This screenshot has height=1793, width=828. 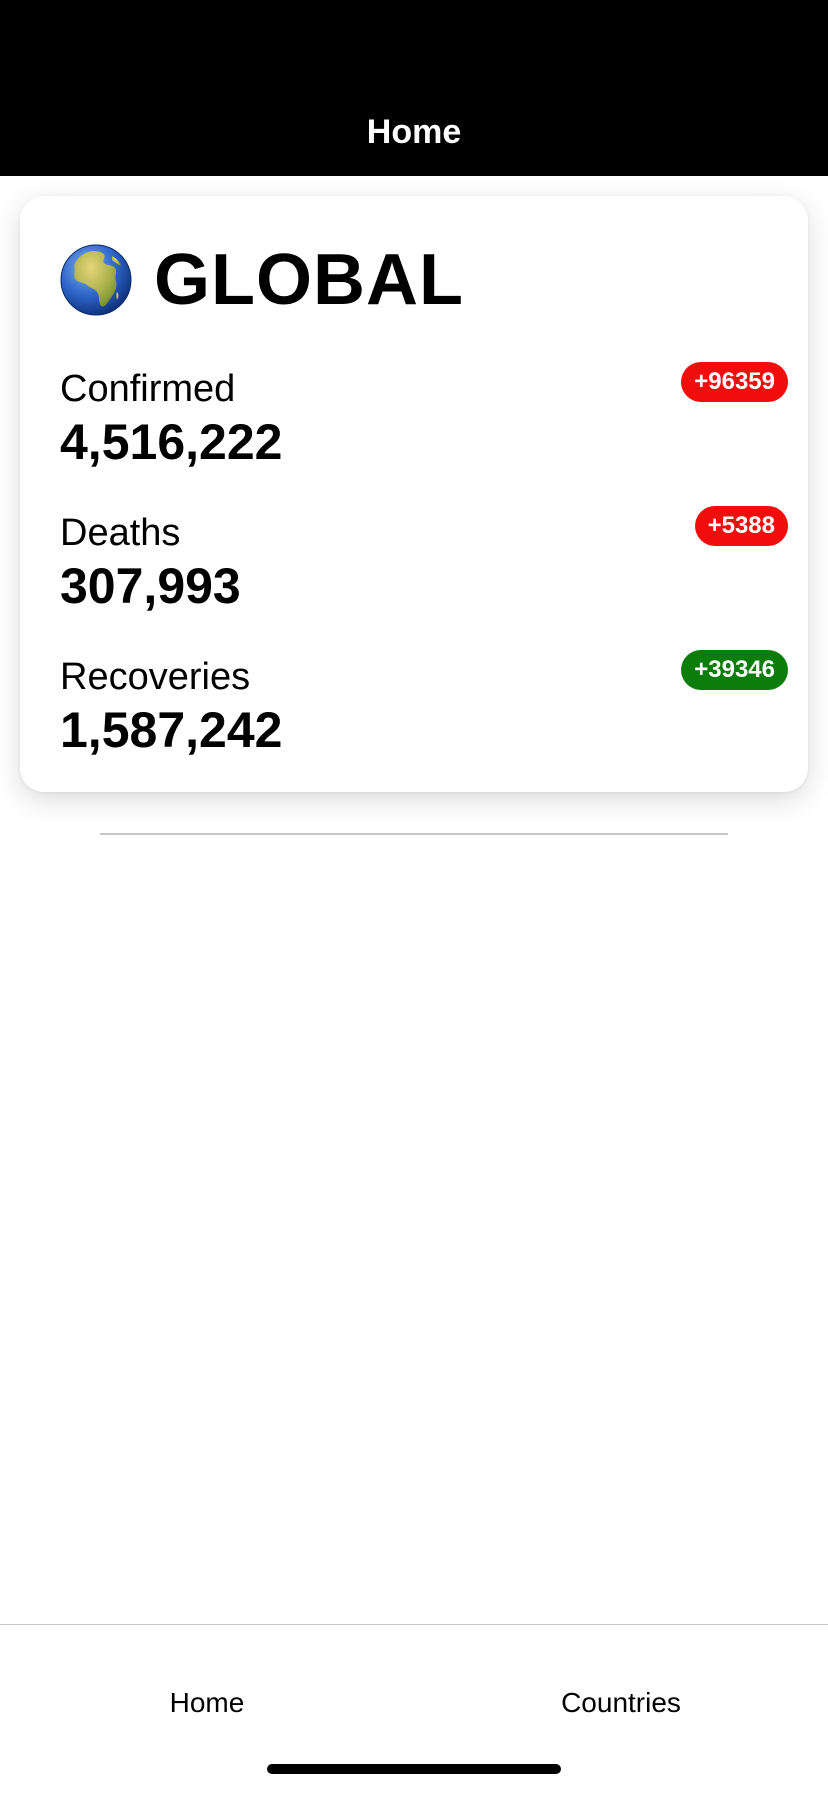 I want to click on stat-value: 4,516,222, so click(x=171, y=442).